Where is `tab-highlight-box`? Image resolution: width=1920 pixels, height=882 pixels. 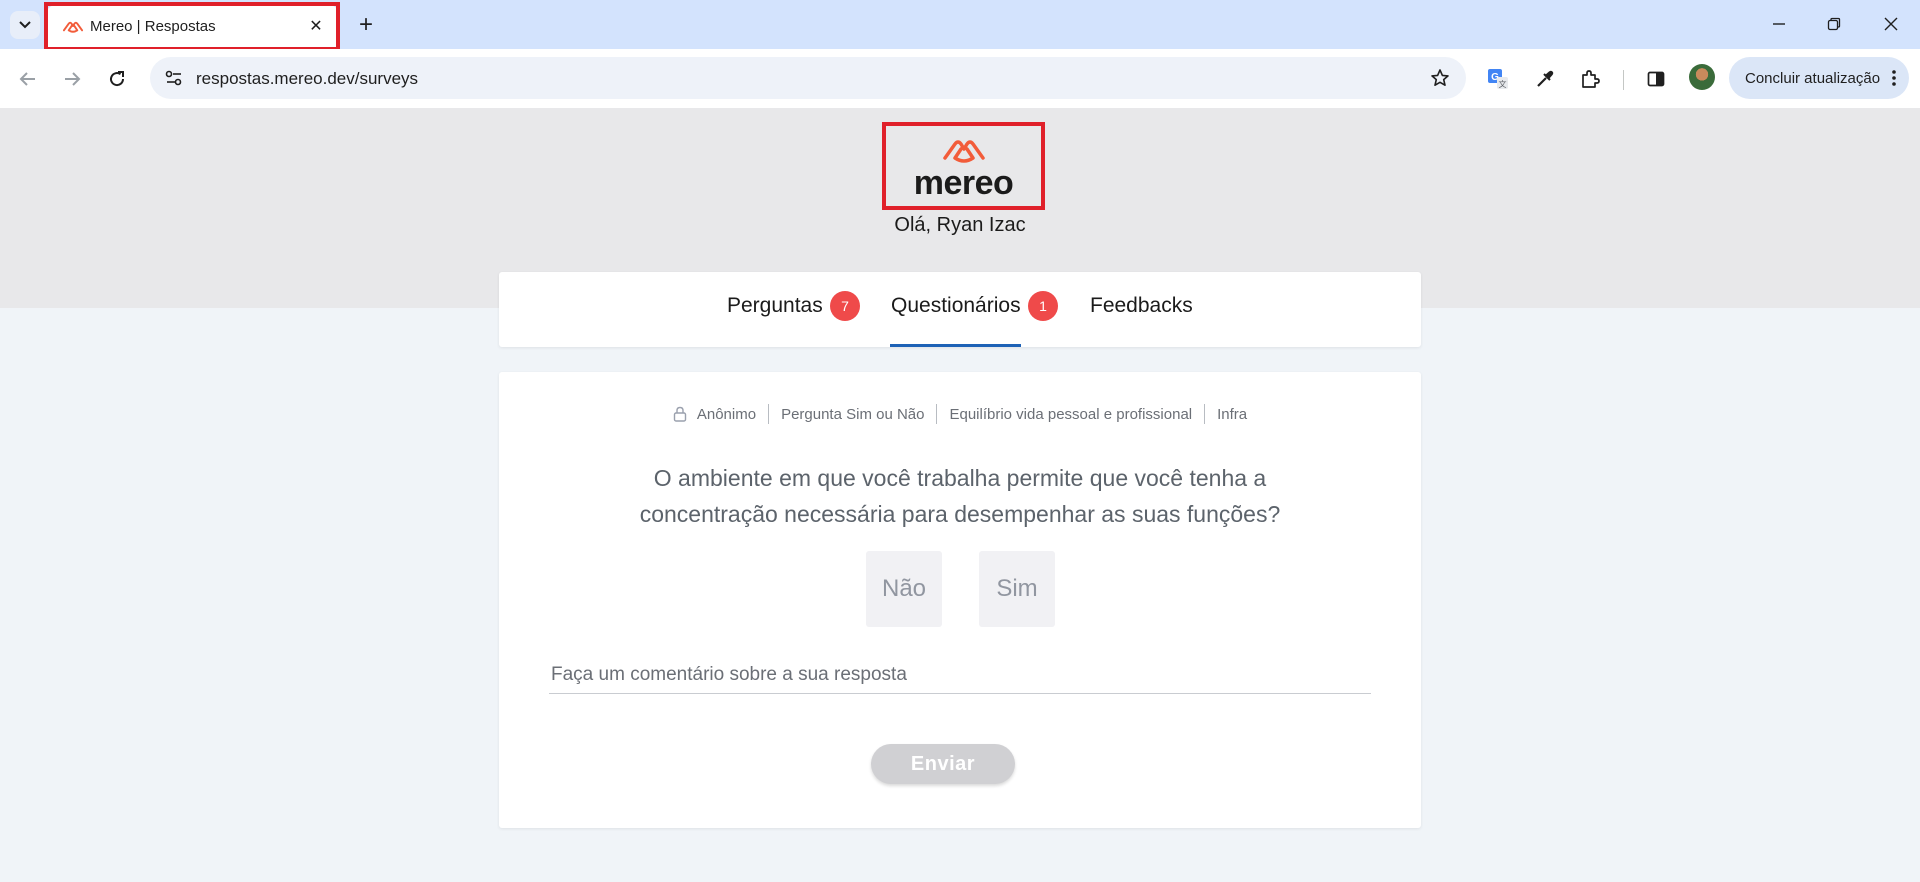
tab-highlight-box is located at coordinates (192, 26).